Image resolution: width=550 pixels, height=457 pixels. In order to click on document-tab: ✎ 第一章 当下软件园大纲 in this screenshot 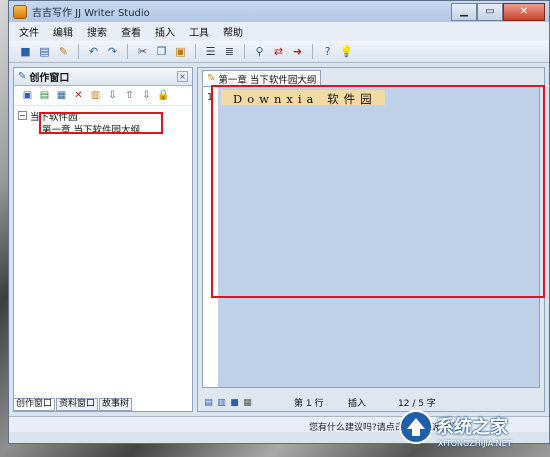, I will do `click(262, 78)`.